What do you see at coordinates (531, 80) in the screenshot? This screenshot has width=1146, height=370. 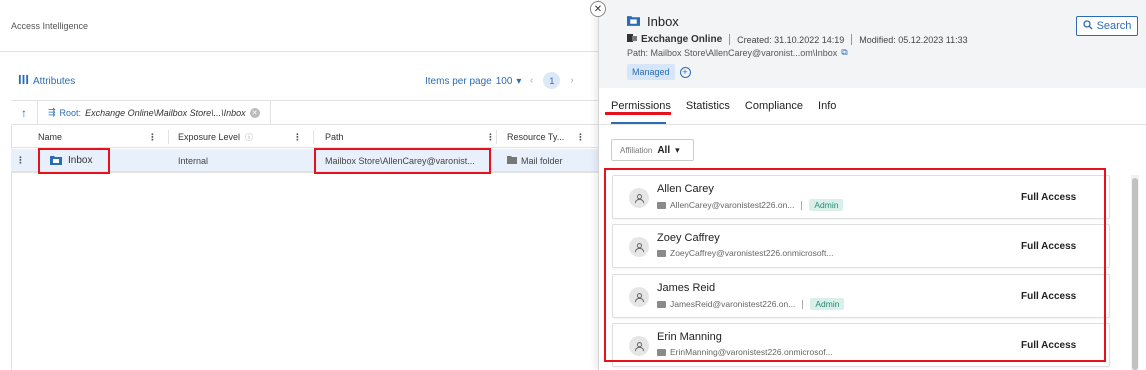 I see `previous-page-icon: ‹` at bounding box center [531, 80].